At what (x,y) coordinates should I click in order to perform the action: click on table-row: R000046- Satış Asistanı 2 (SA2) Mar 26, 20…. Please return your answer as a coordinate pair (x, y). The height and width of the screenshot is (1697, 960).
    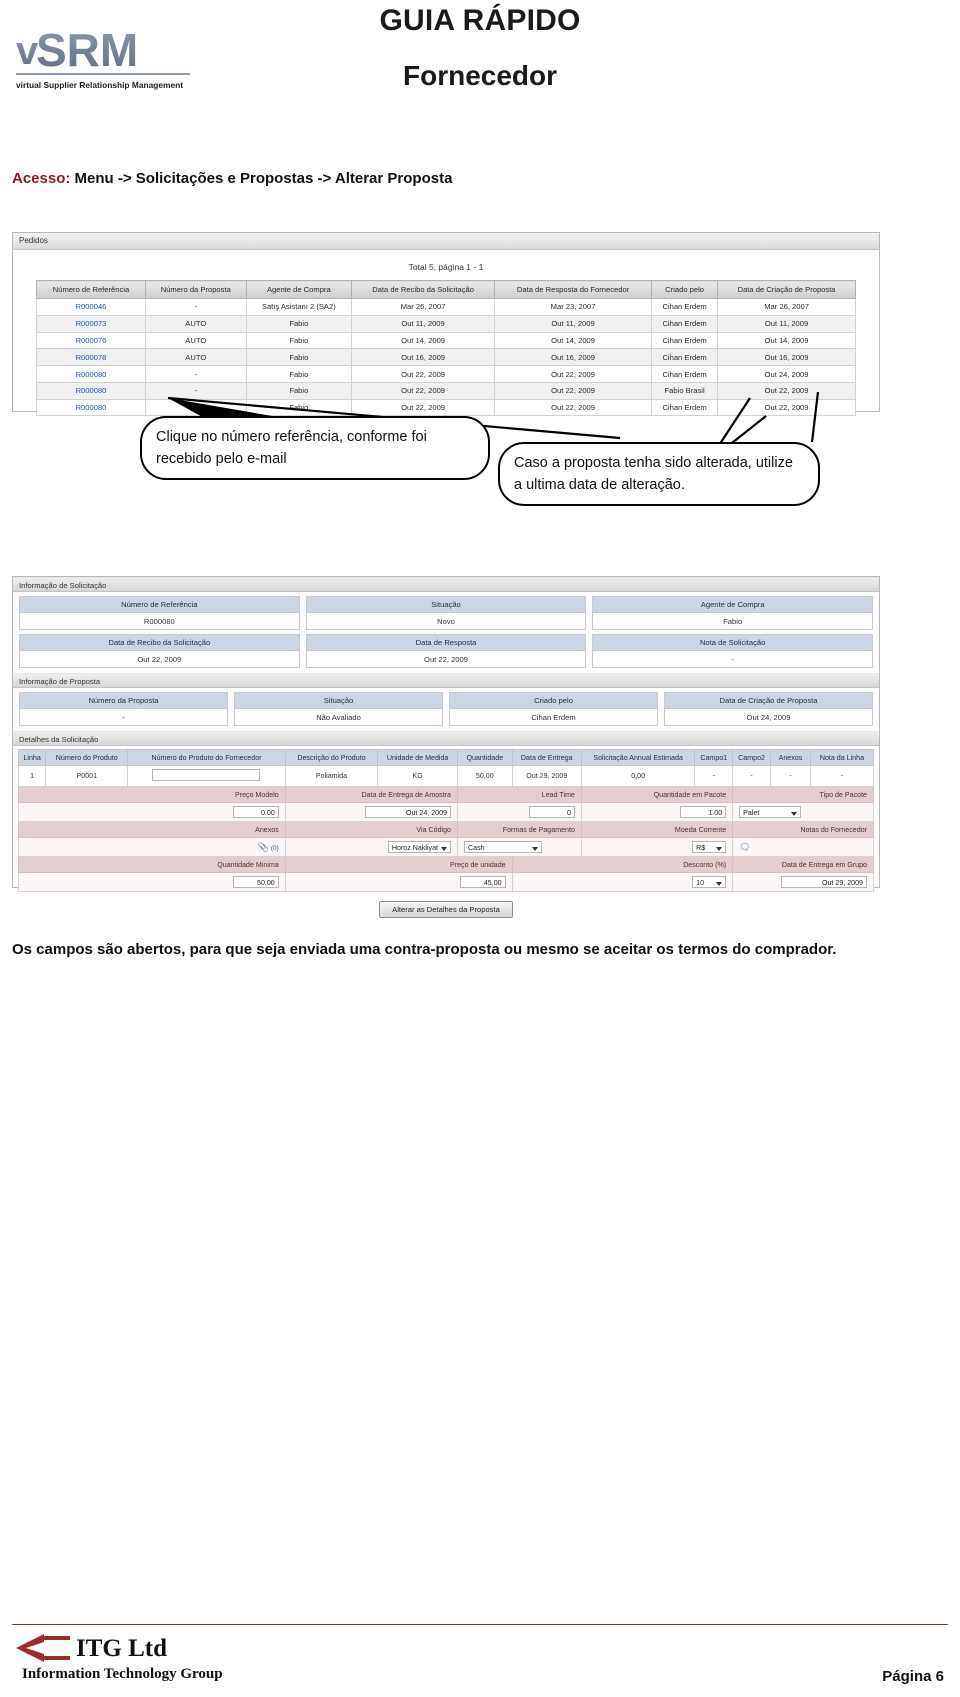
    Looking at the image, I should click on (446, 307).